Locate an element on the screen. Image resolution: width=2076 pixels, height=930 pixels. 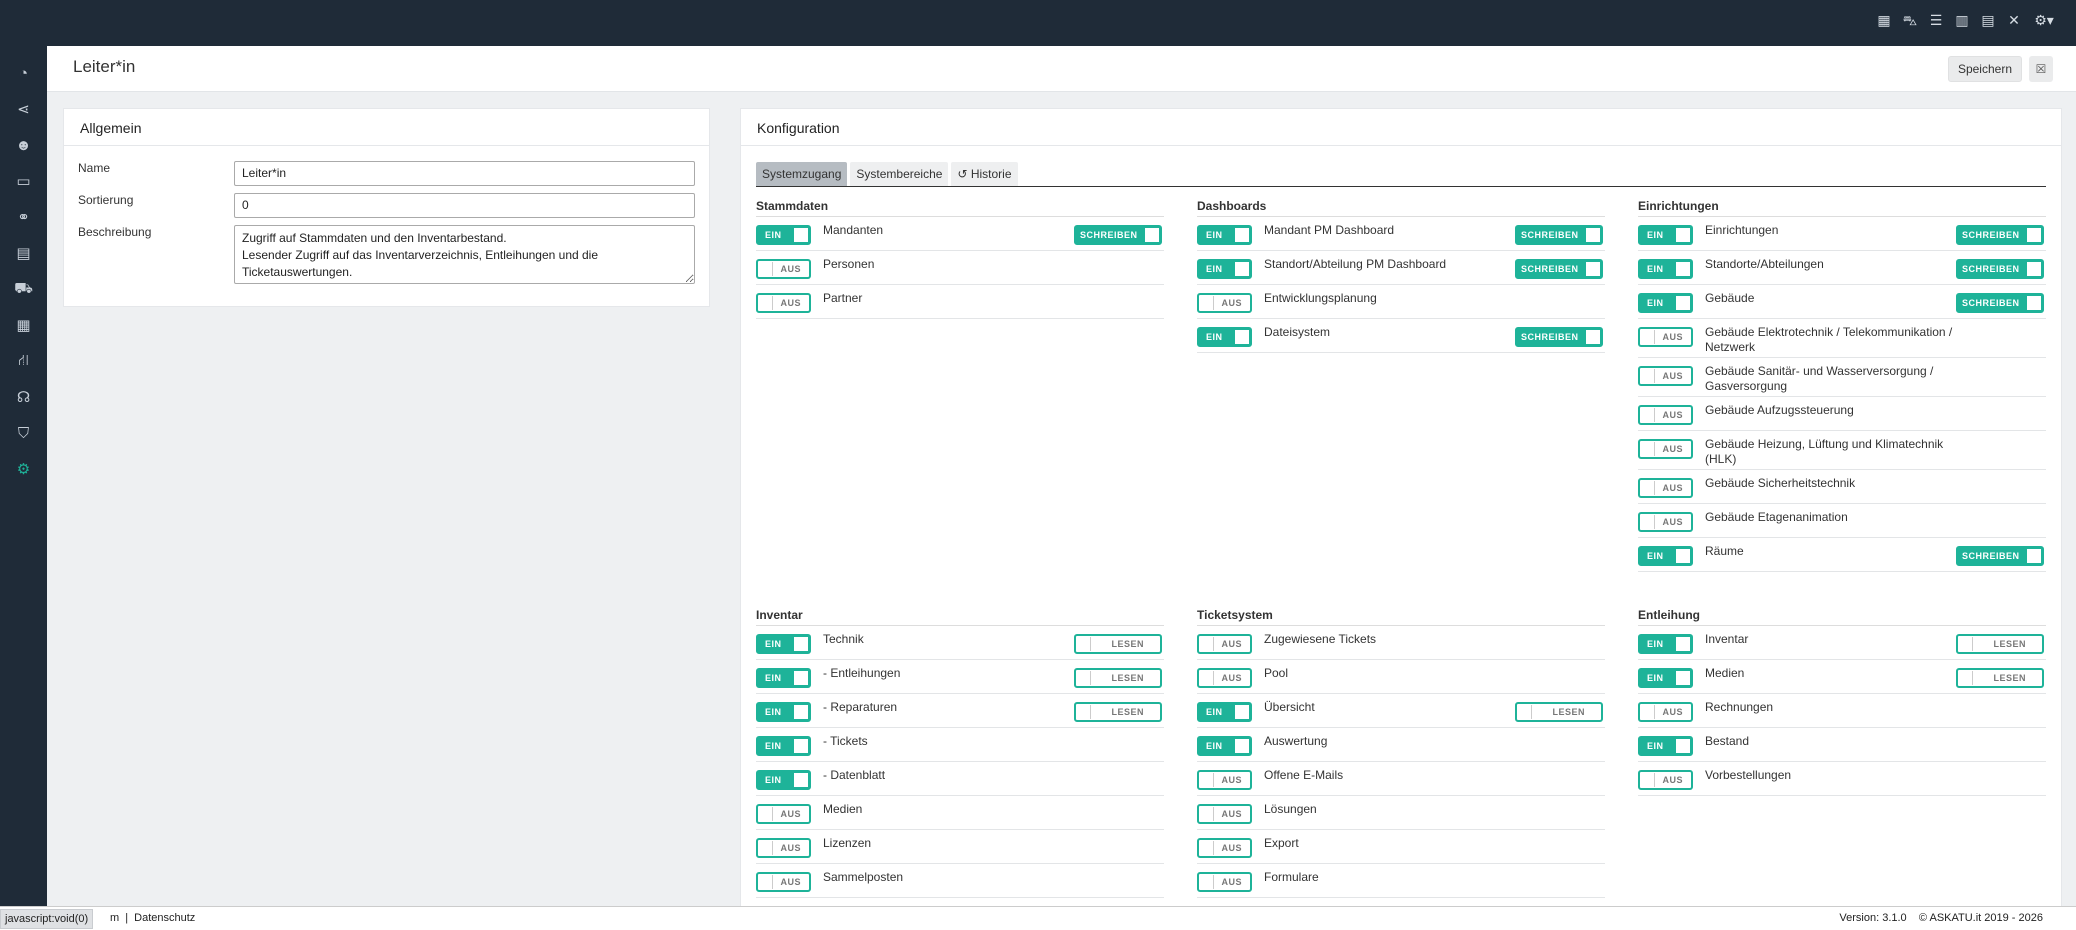
sidebar-item-cart: ⛟ is located at coordinates (23, 289).